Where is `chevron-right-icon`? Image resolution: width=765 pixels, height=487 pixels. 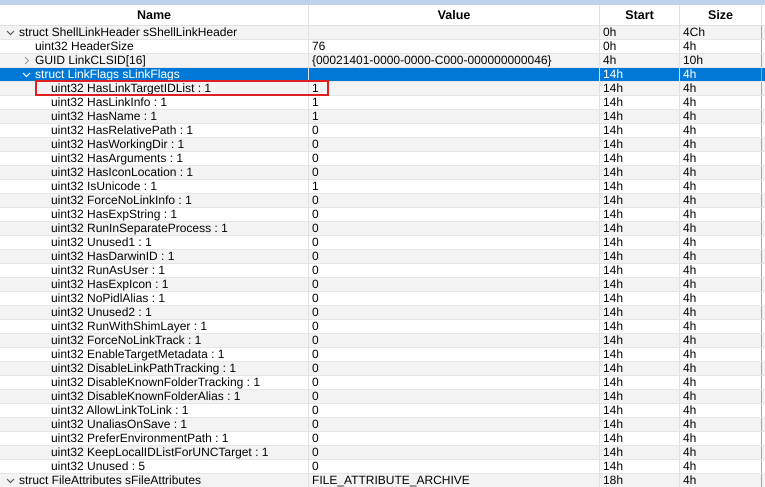 chevron-right-icon is located at coordinates (26, 60).